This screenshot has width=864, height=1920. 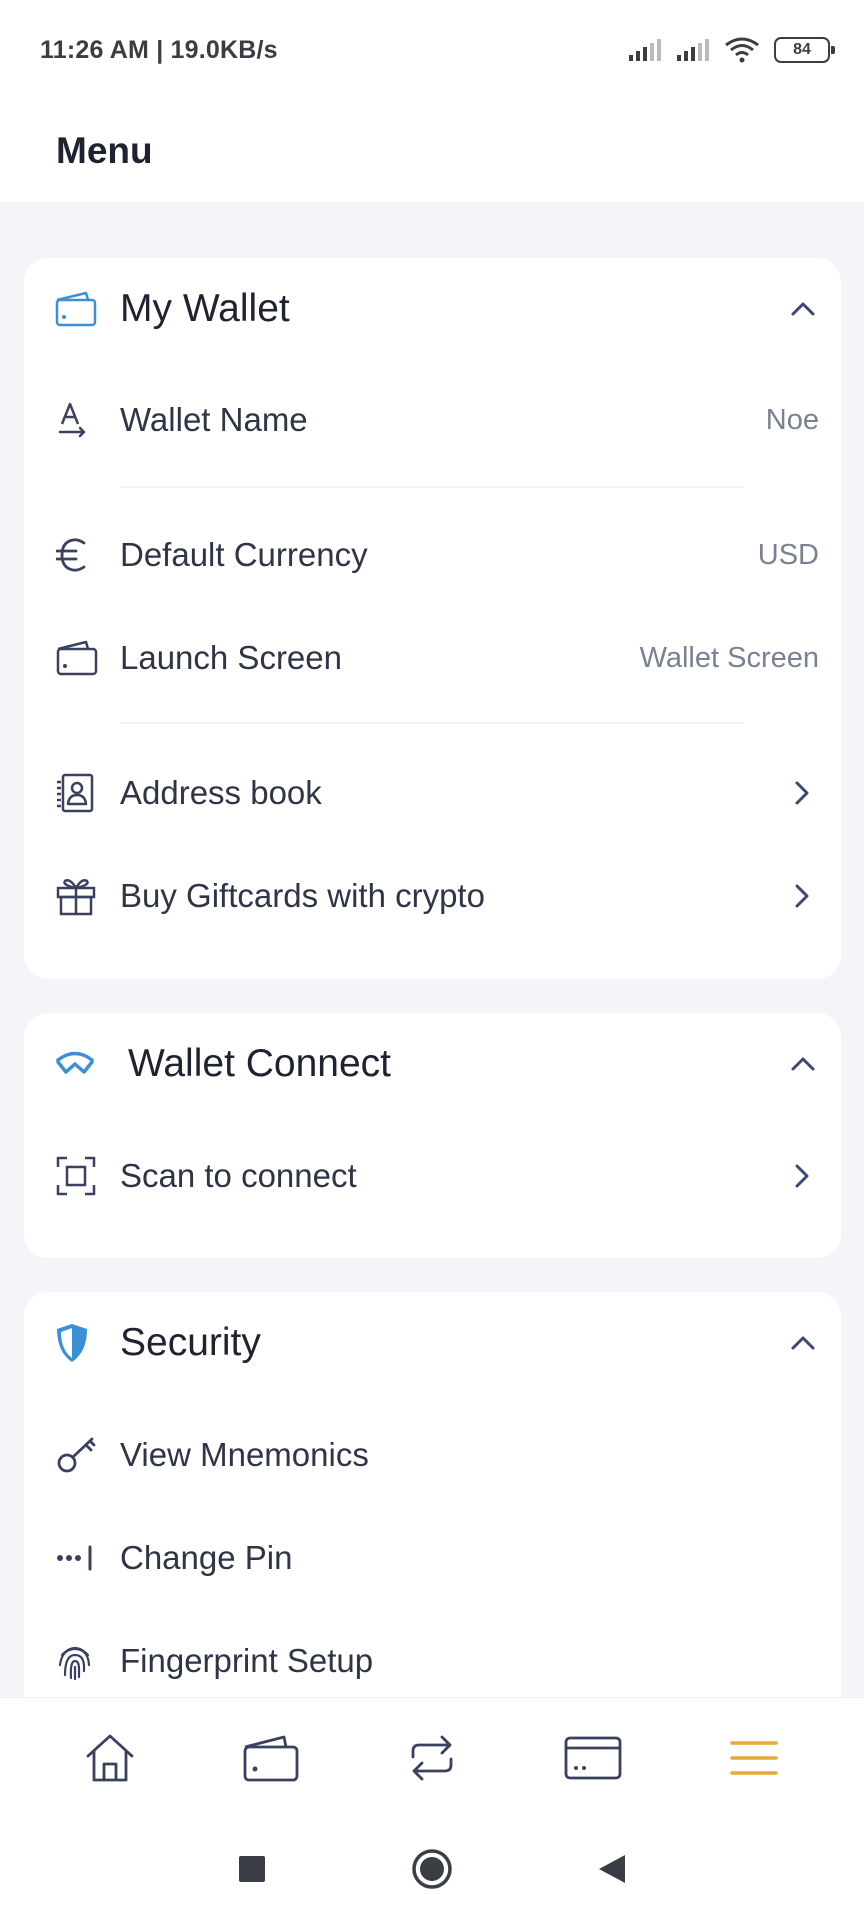 What do you see at coordinates (432, 658) in the screenshot?
I see `launch-screen-row: Launch Screen Wallet Screen` at bounding box center [432, 658].